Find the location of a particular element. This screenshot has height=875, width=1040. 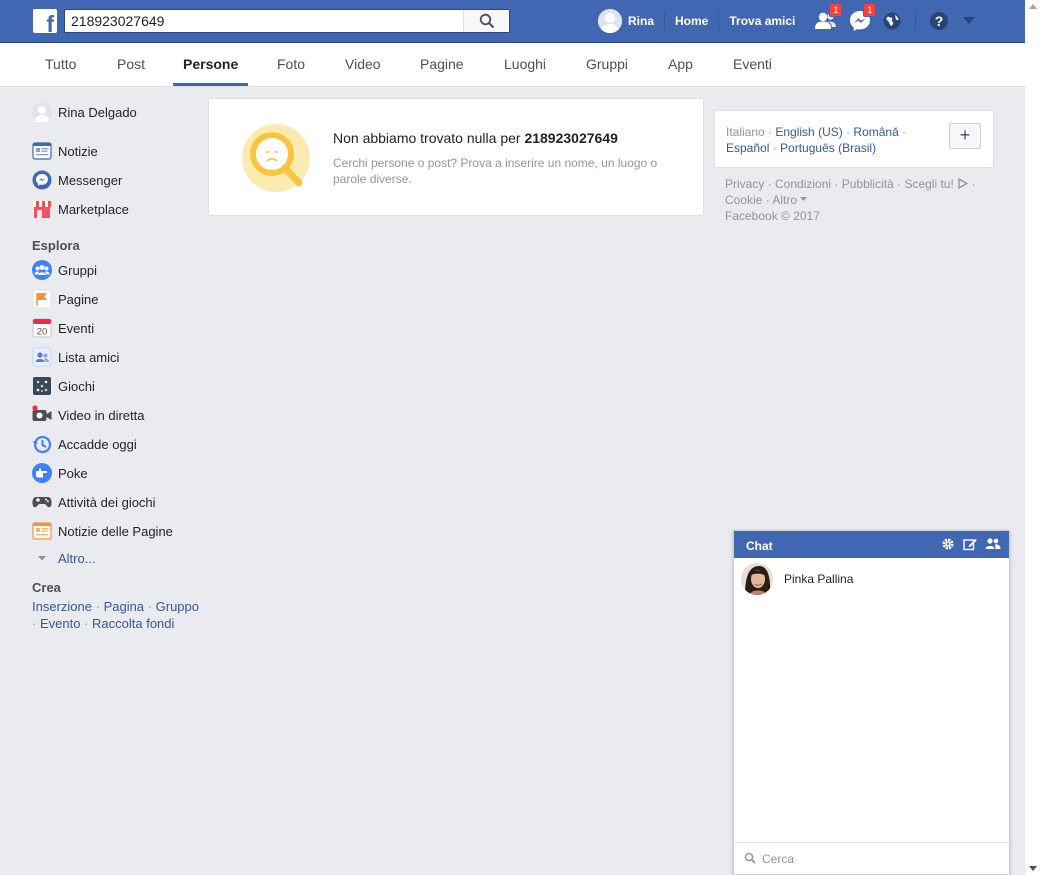

top-right-nav: Rina Home Trova amici 1 1 ? is located at coordinates (789, 21).